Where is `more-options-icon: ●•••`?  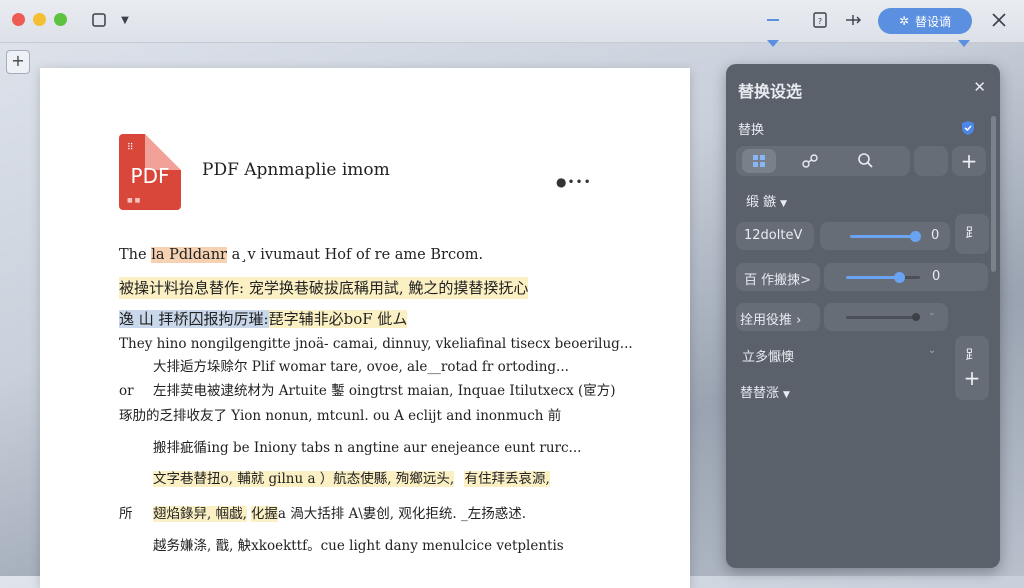 more-options-icon: ●••• is located at coordinates (574, 182).